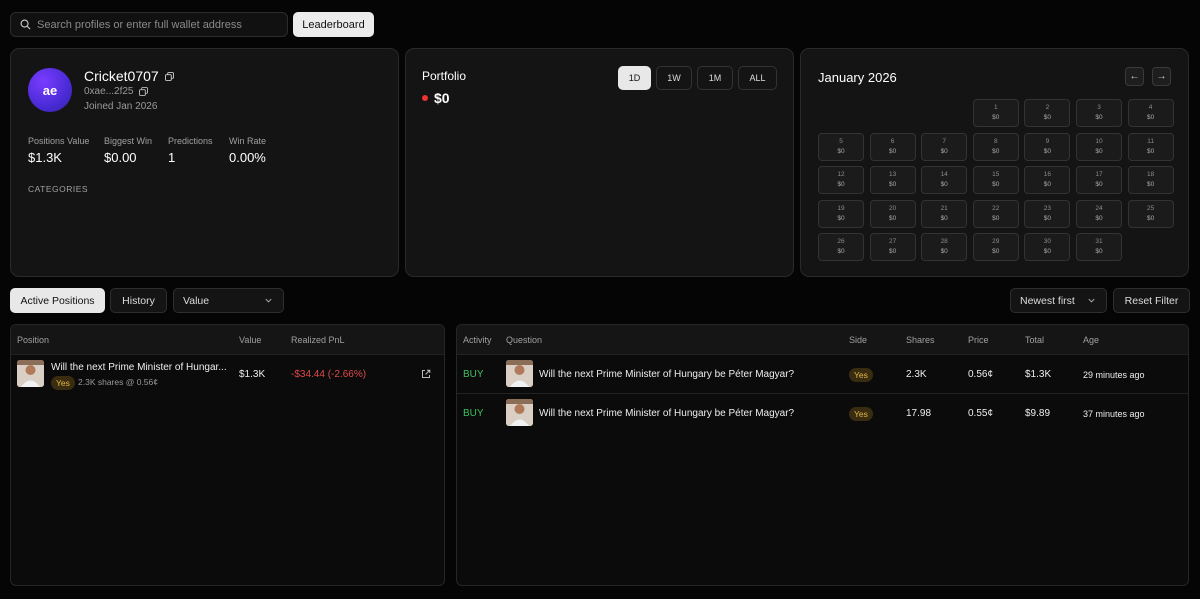  What do you see at coordinates (674, 78) in the screenshot?
I see `timeframe-1w: 1W` at bounding box center [674, 78].